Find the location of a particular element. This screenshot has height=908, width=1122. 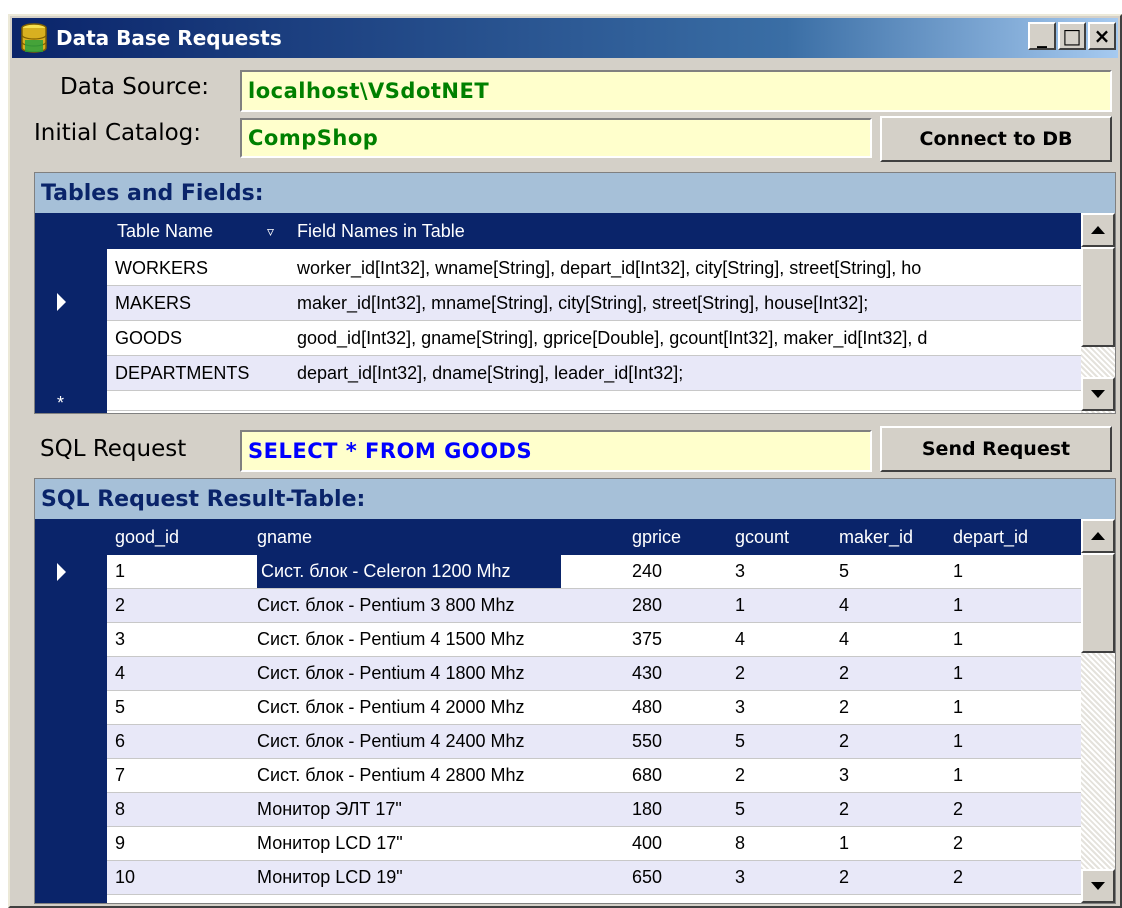

table-name-cell: WORKERS is located at coordinates (200, 268).